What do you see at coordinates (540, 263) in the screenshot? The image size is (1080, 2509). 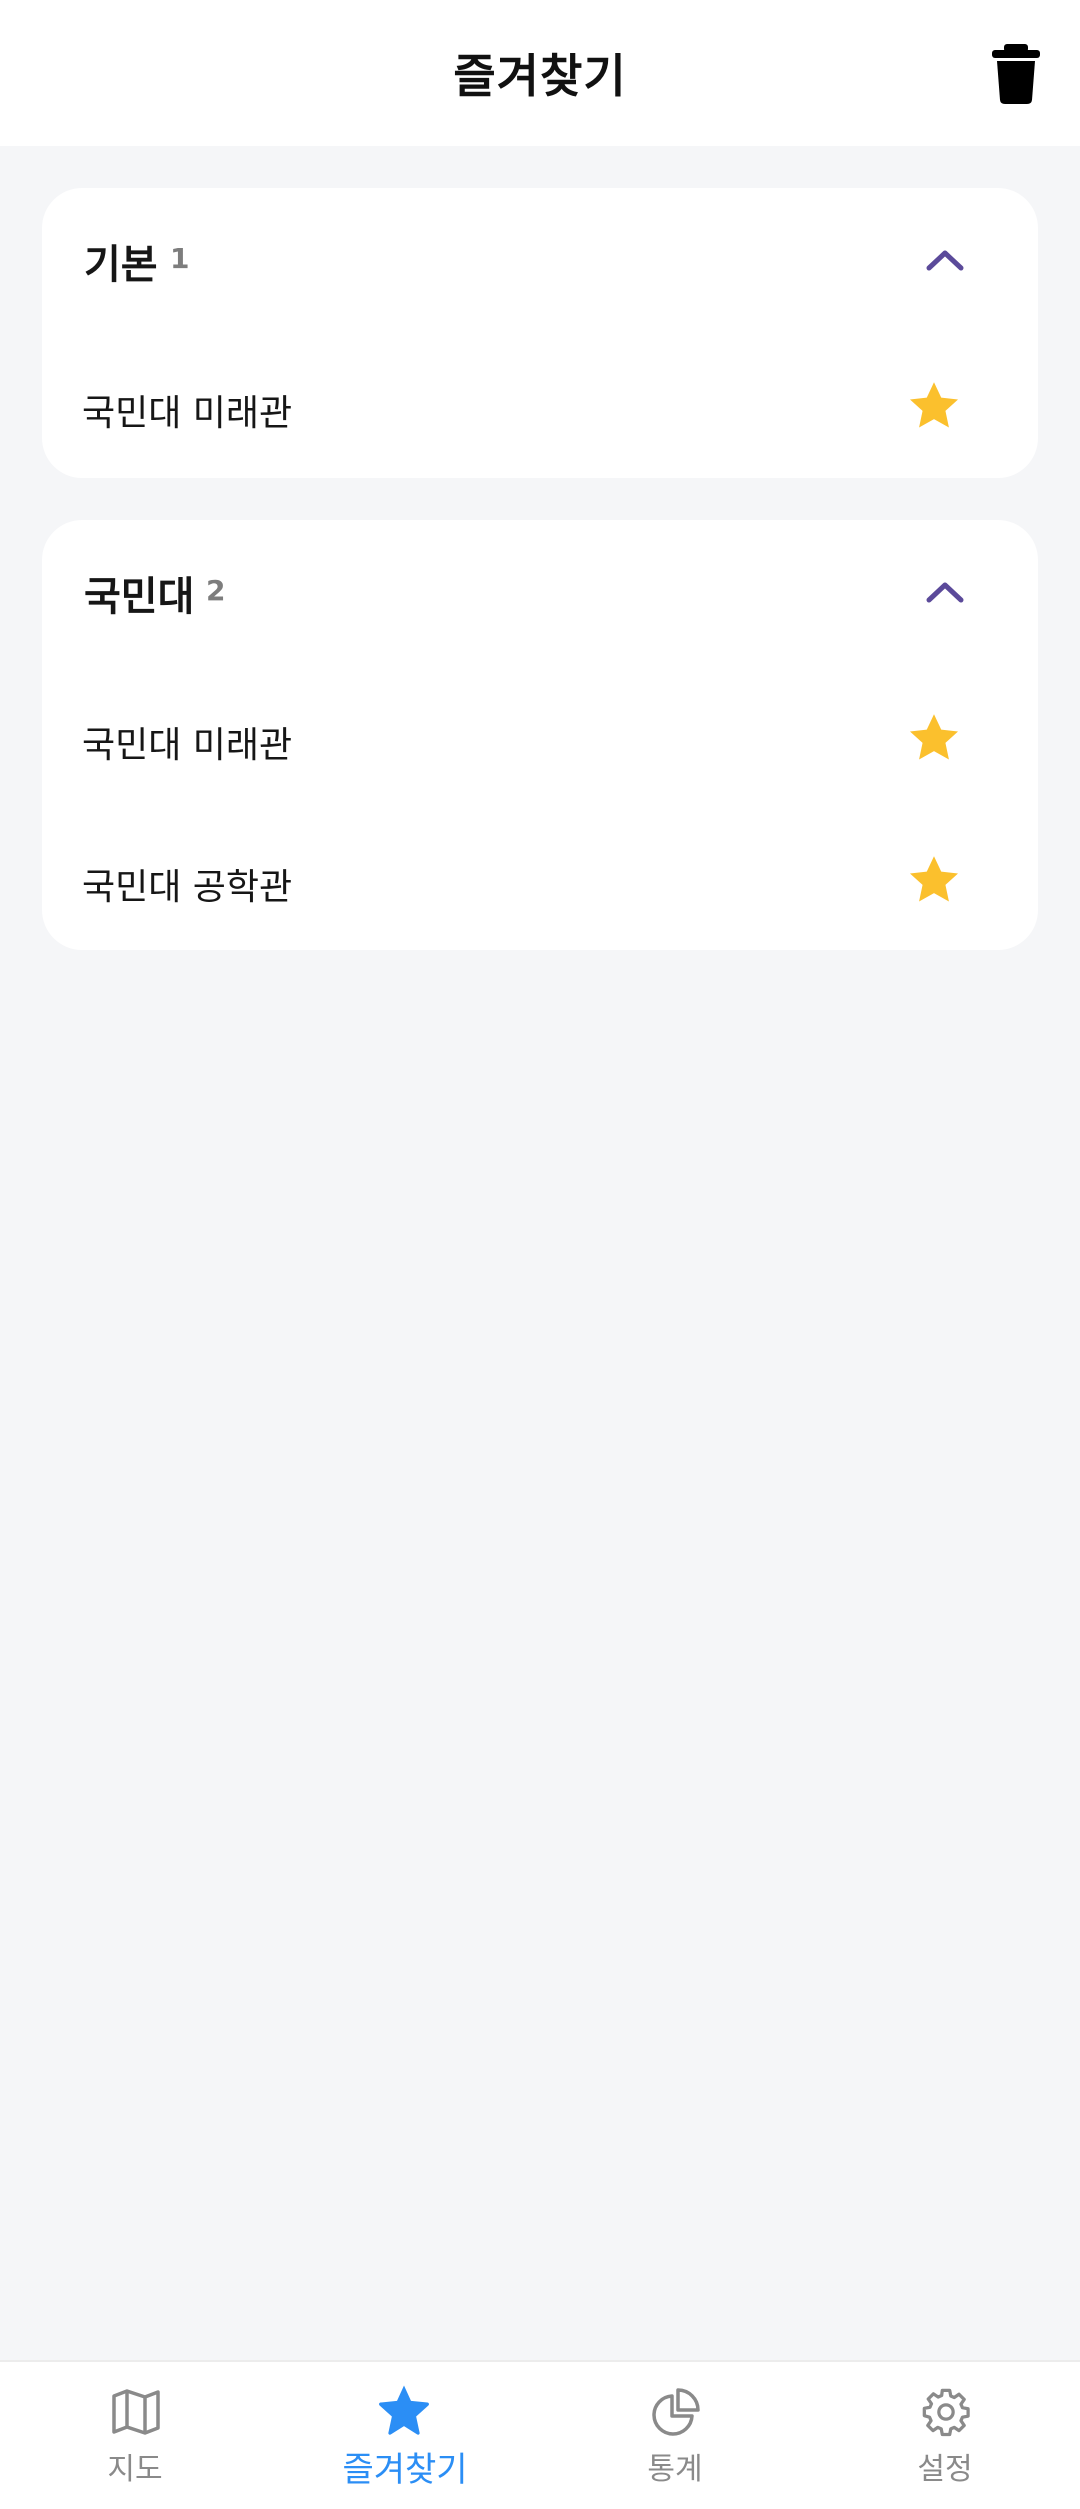 I see `group-header: 기본 1` at bounding box center [540, 263].